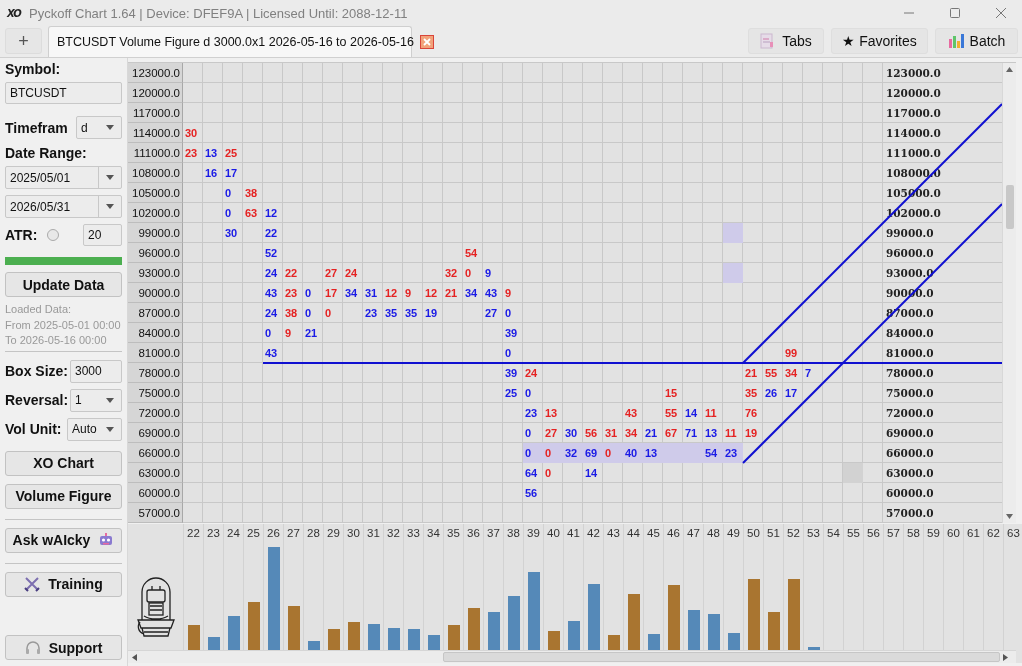 This screenshot has height=666, width=1022. I want to click on volume-count: 35, so click(751, 393).